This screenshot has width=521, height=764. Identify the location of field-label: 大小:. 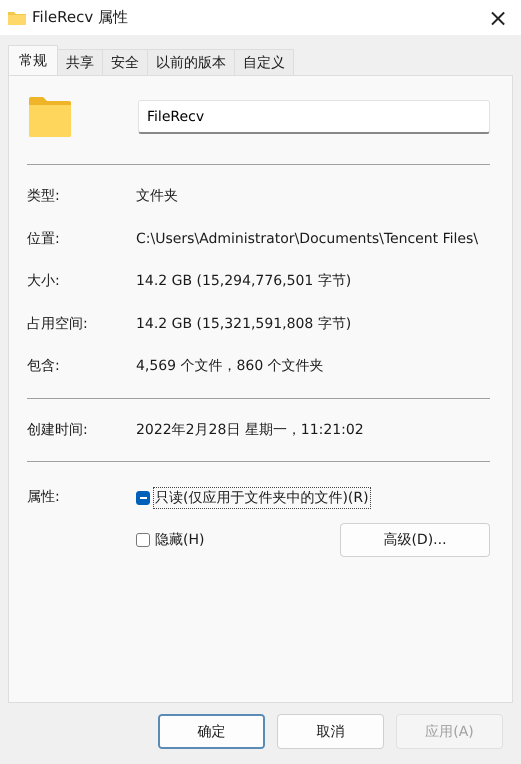
(44, 281).